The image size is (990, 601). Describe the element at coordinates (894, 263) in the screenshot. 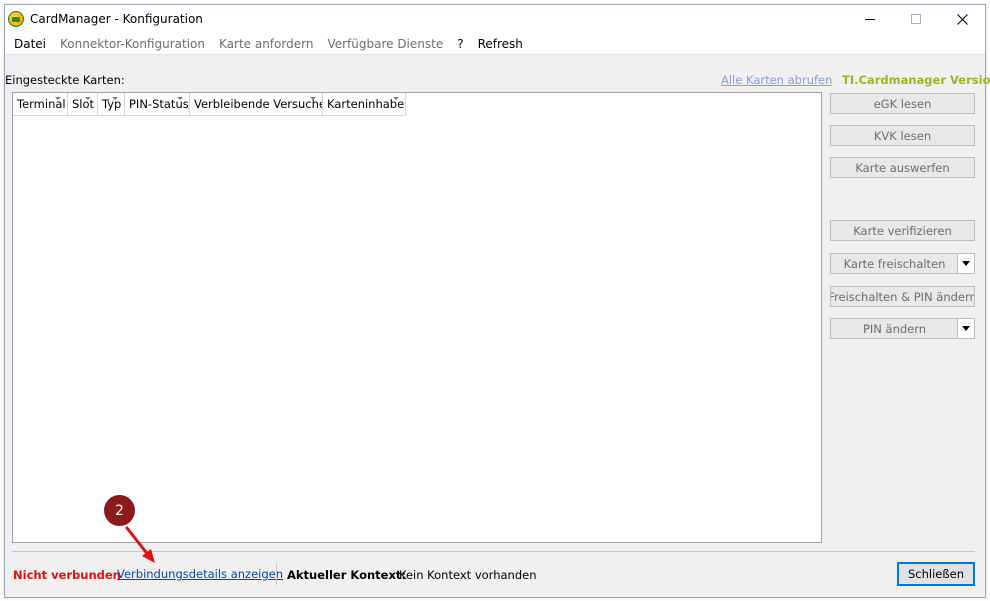

I see `button-label: Karte freischalten` at that location.